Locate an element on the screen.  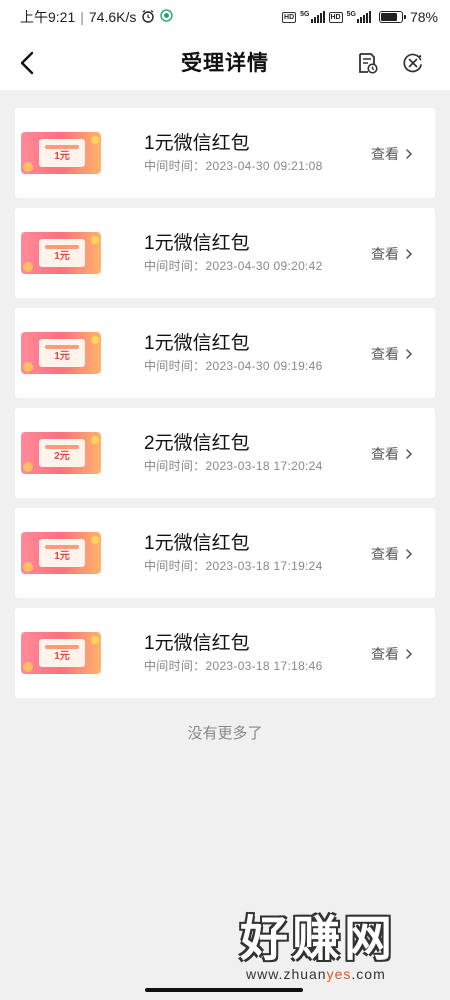
coupon-amount: 2元 is located at coordinates (62, 456).